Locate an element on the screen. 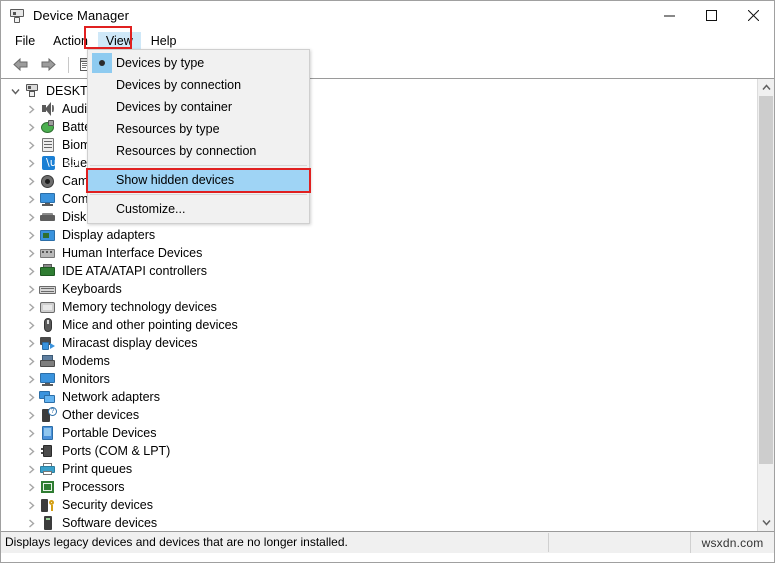 This screenshot has width=775, height=563. tree-item-software-devices: Software devices is located at coordinates (379, 522).